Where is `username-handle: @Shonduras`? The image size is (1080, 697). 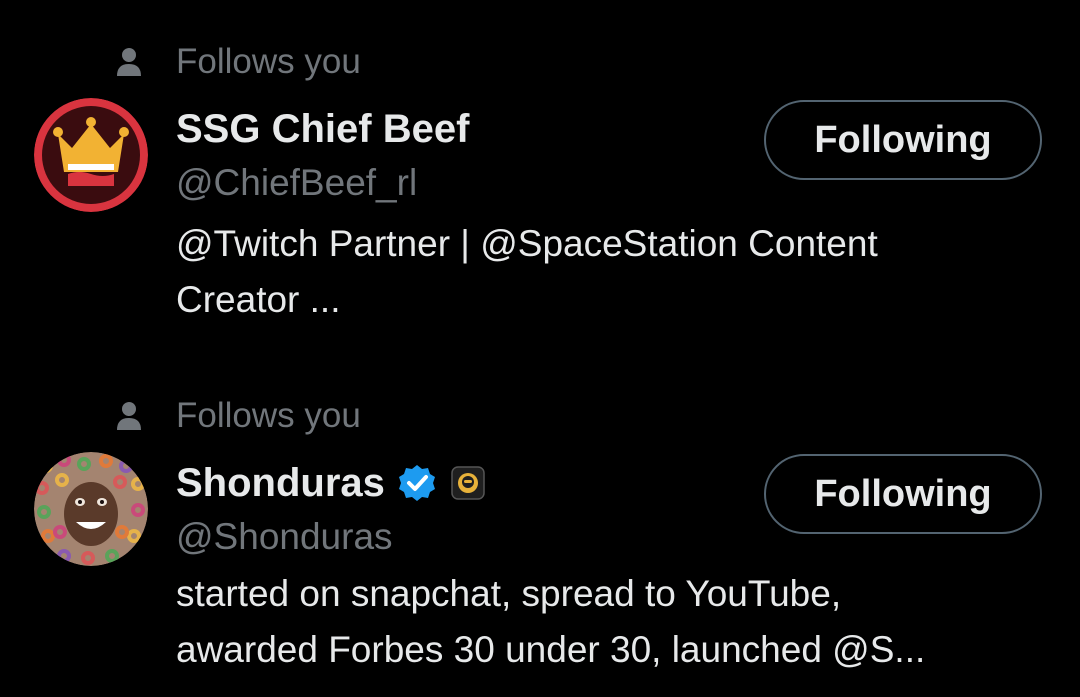
username-handle: @Shonduras is located at coordinates (284, 537).